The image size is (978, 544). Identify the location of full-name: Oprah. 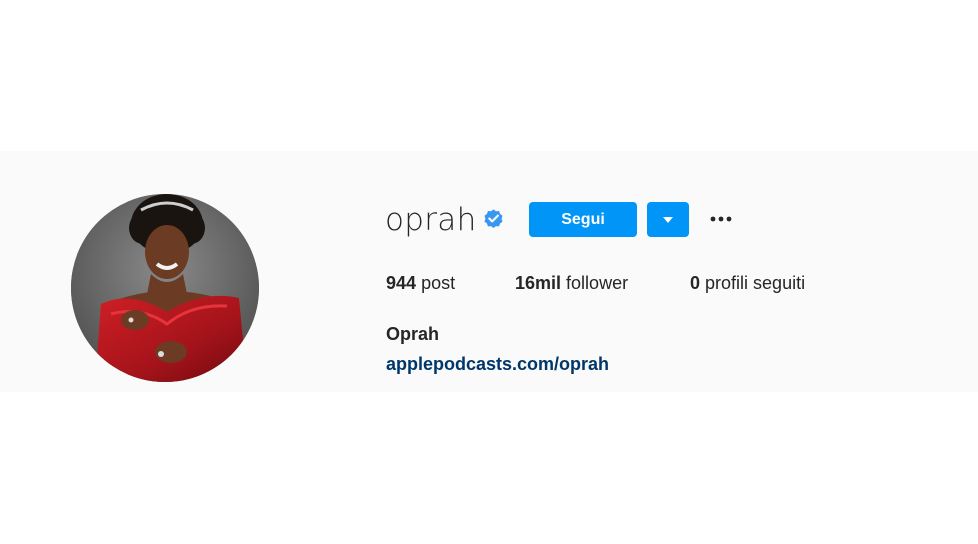
(413, 334).